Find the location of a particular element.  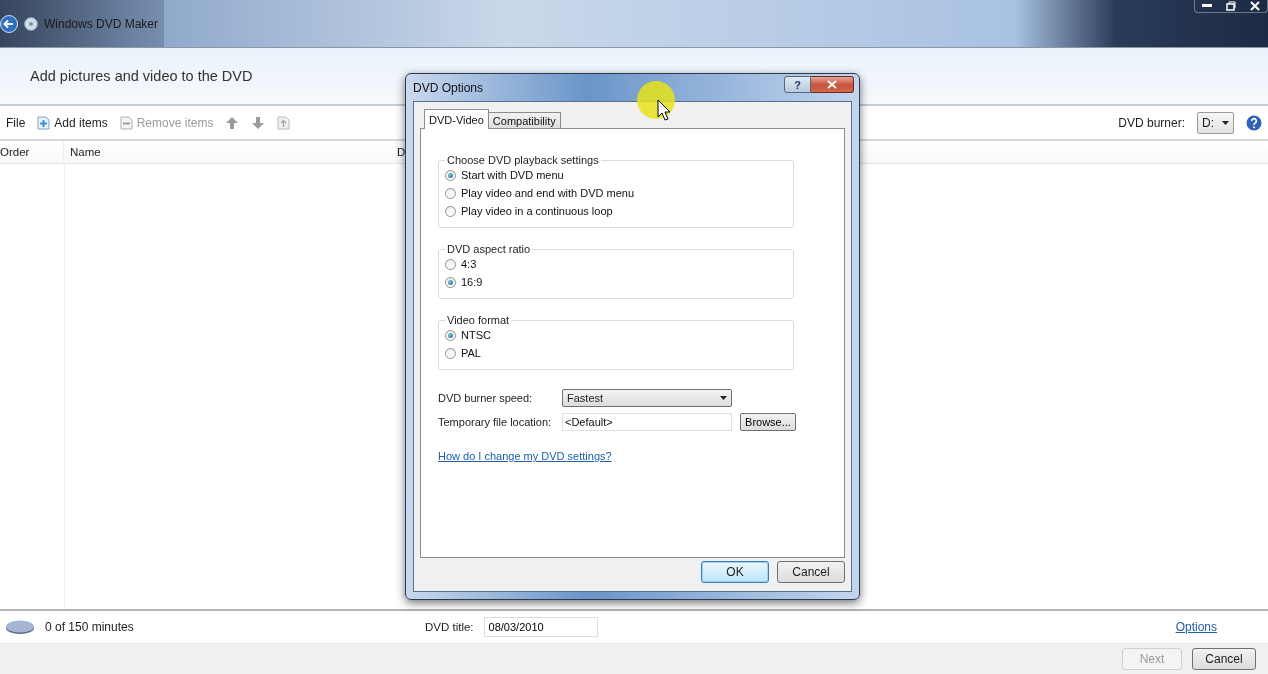

tab: DVD-Video is located at coordinates (456, 119).